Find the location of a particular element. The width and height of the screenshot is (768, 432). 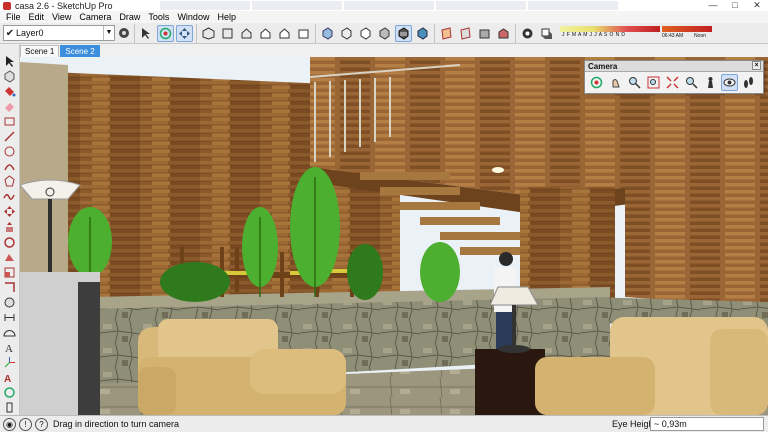

camera-previous-button is located at coordinates (691, 82).